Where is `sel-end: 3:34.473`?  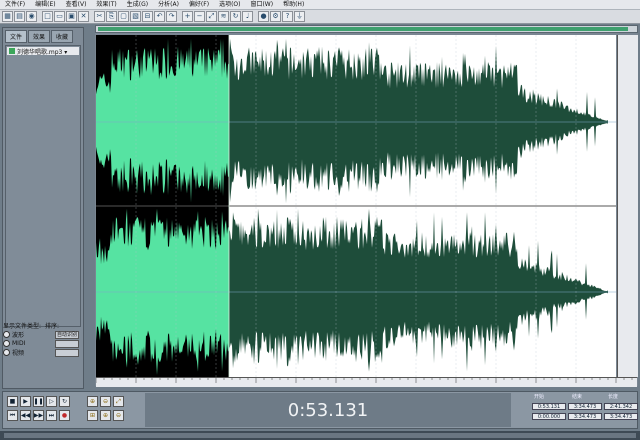 sel-end: 3:34.473 is located at coordinates (585, 406).